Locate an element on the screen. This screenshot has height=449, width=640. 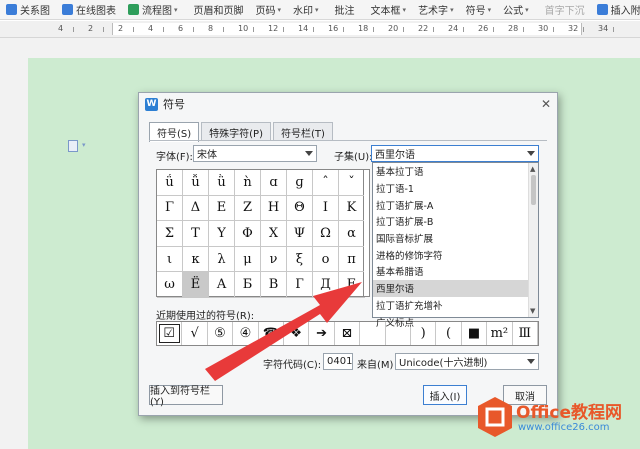
recent-symbol-cell: ⑤ is located at coordinates (221, 333).